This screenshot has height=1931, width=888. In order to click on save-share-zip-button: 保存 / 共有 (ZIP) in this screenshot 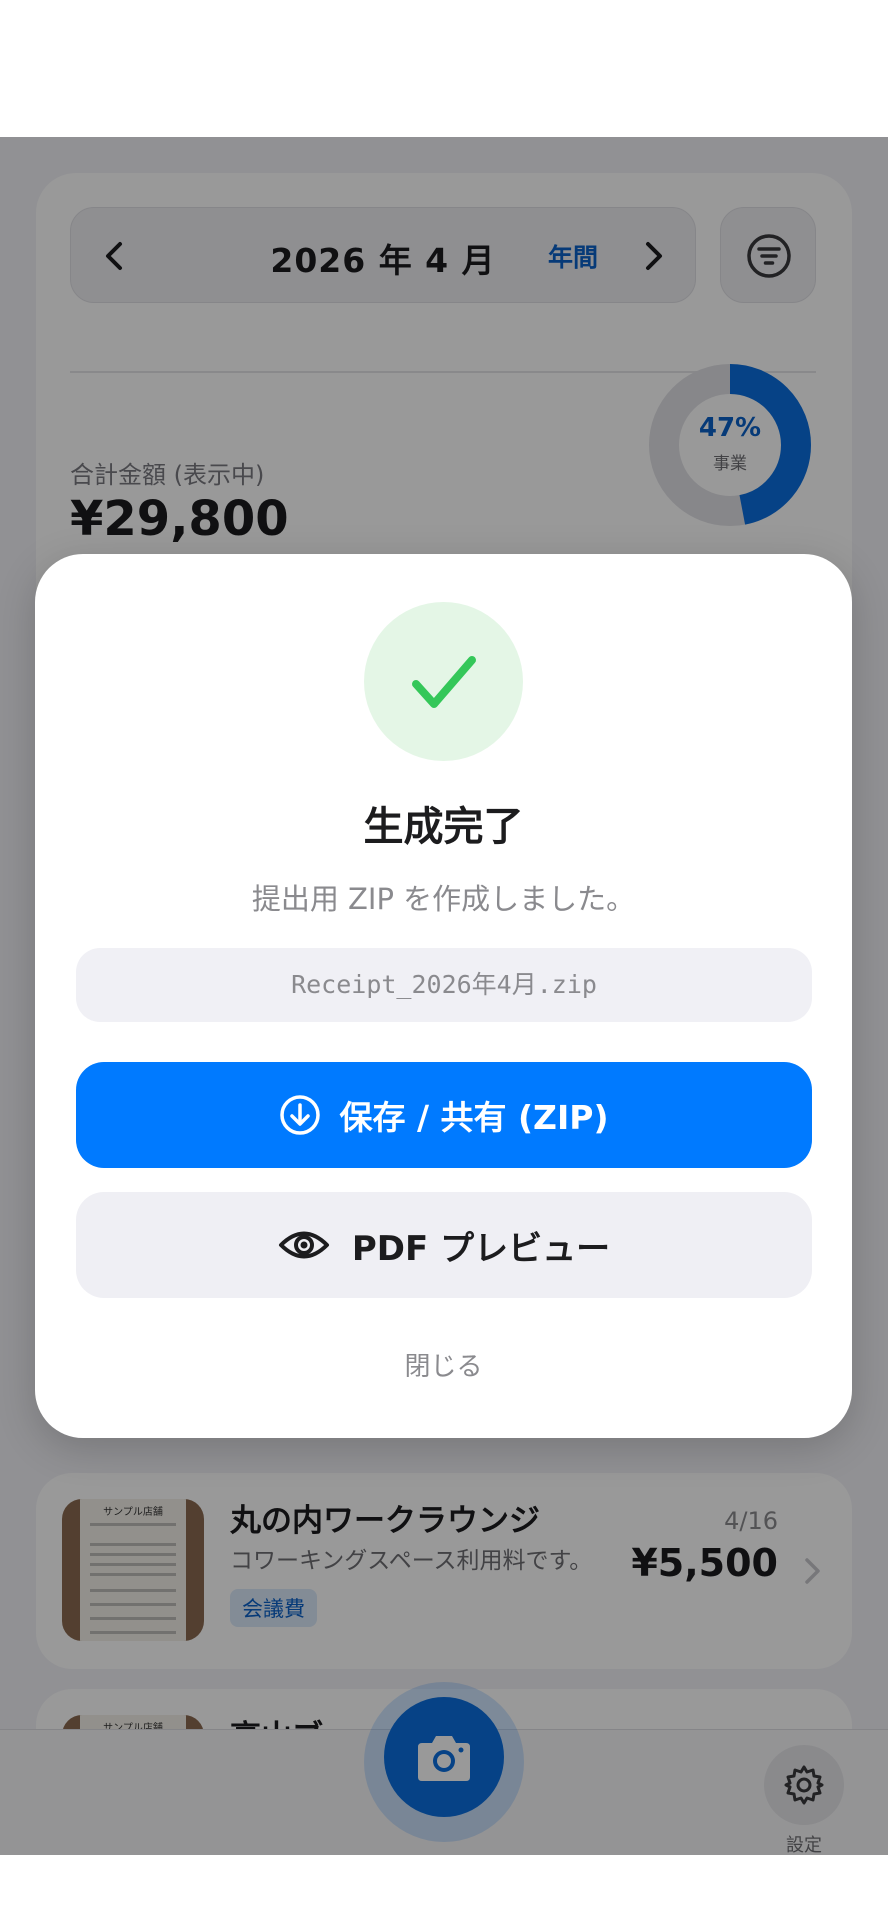, I will do `click(444, 1115)`.